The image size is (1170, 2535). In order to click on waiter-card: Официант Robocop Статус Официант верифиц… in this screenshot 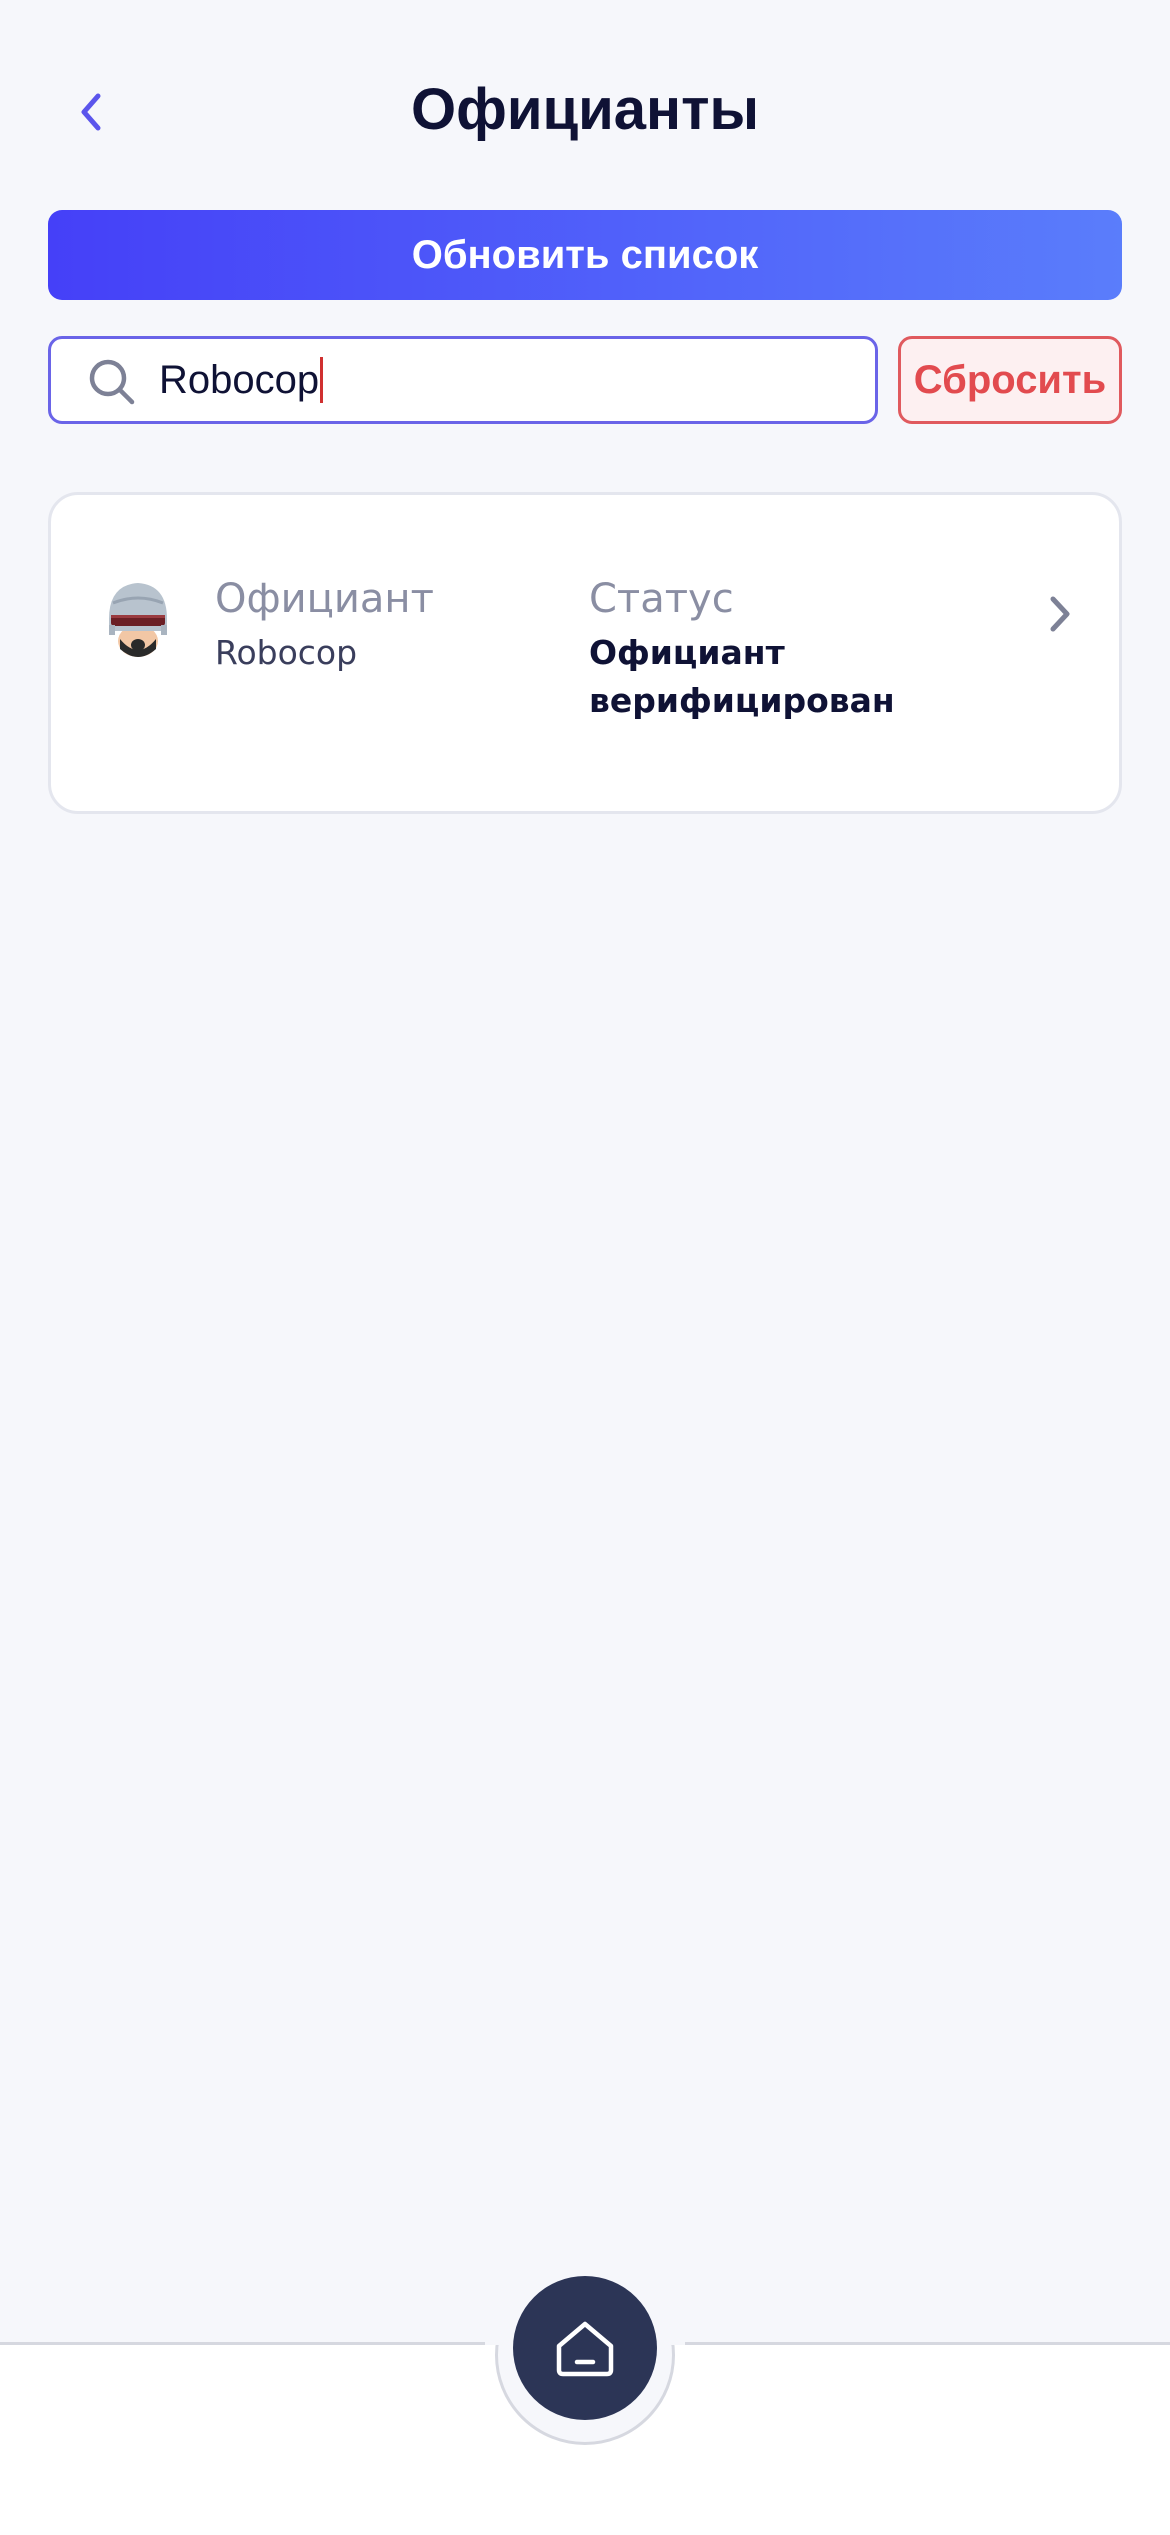, I will do `click(585, 653)`.